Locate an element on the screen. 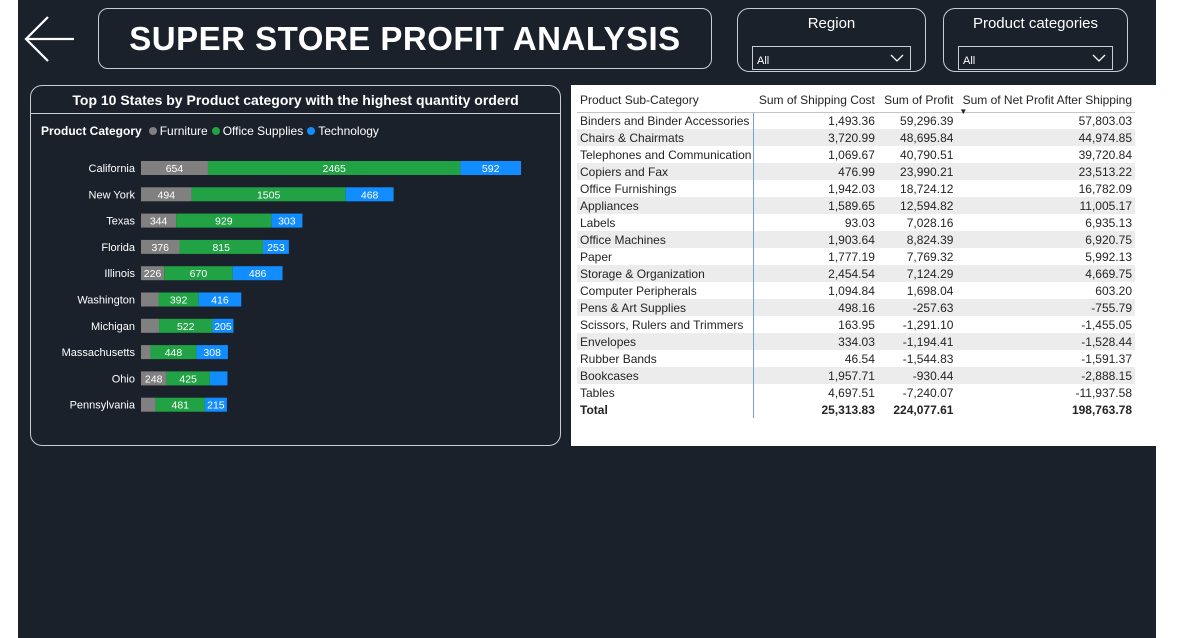 This screenshot has height=638, width=1178. cell-shipping-cost: 4,697.51 is located at coordinates (851, 392).